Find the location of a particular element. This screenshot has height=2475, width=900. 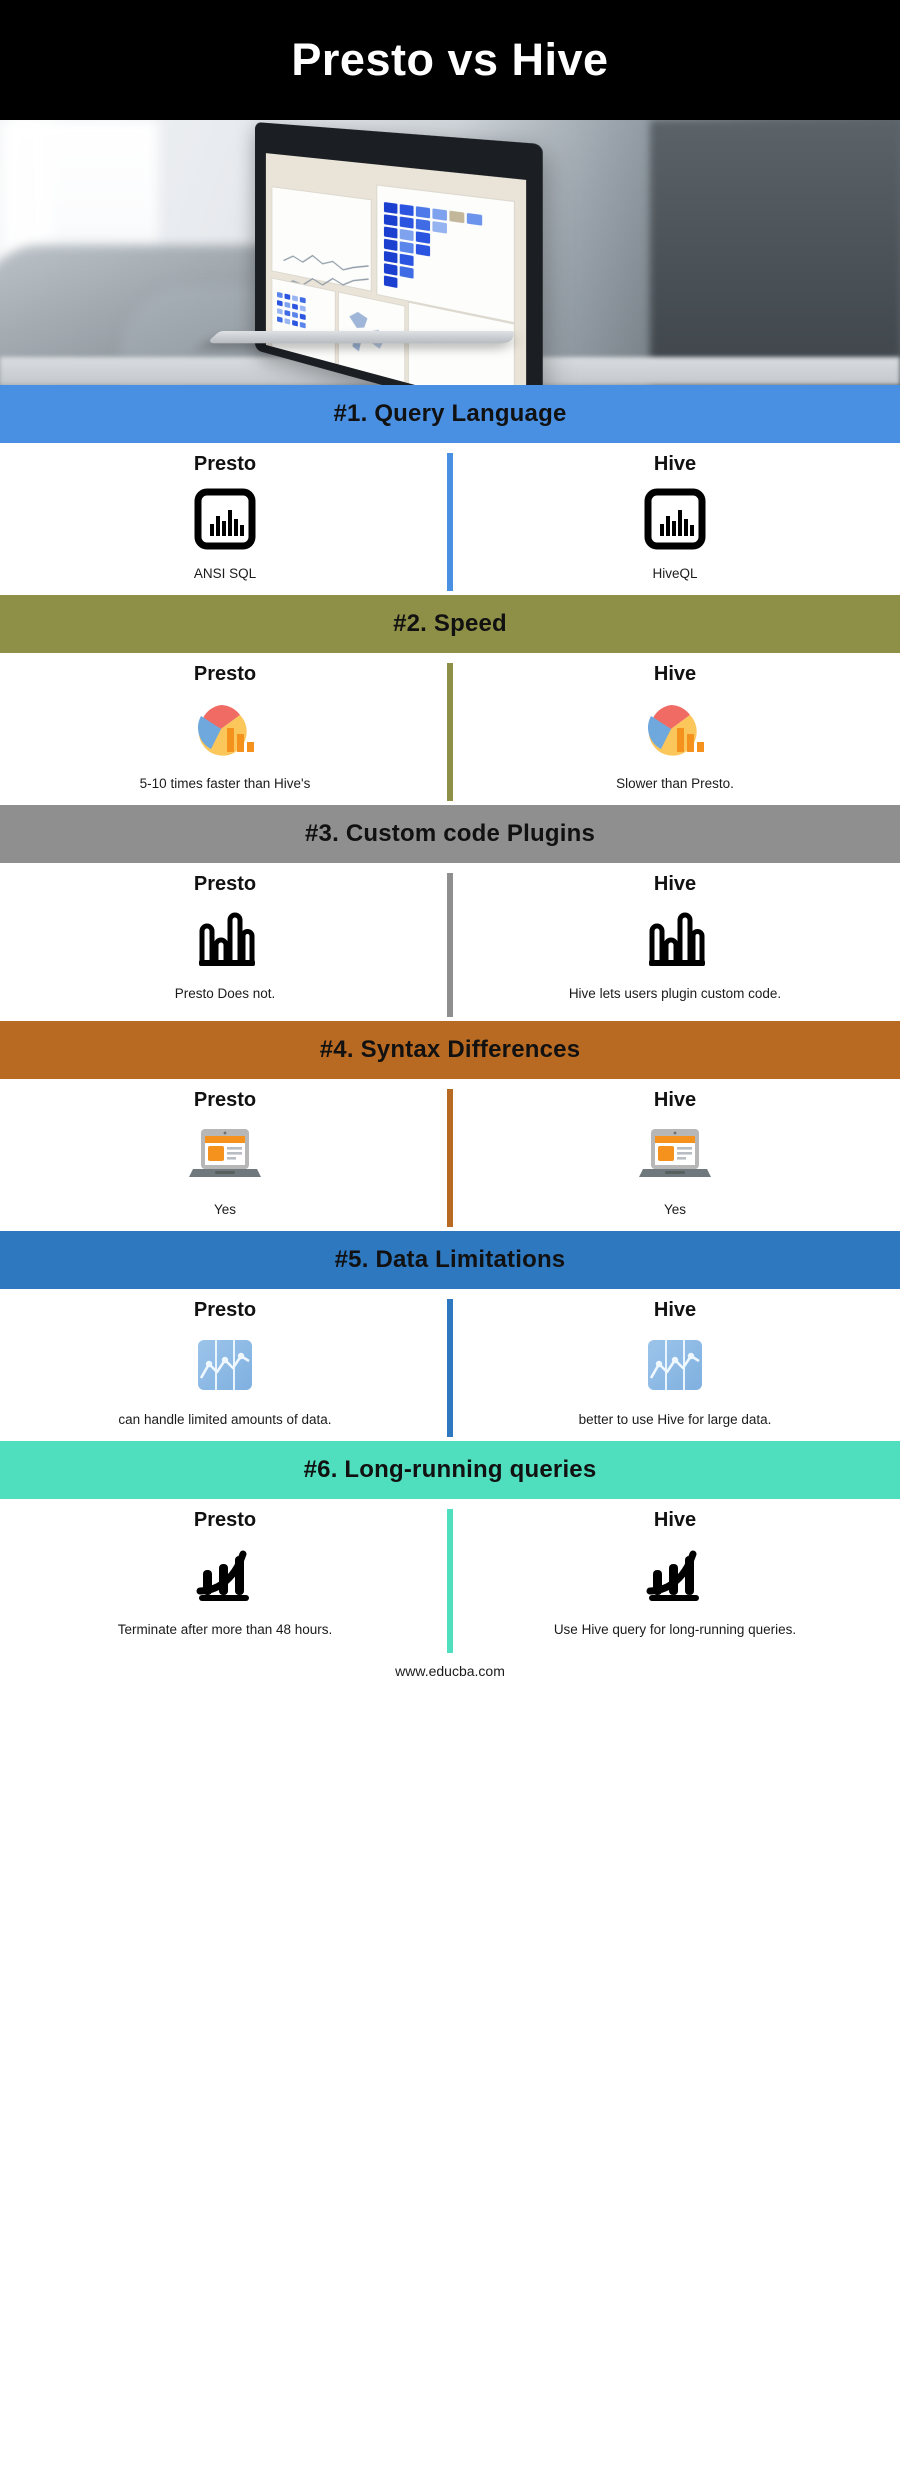

hive-caption-3: Hive lets users plugin custom code. is located at coordinates (675, 993).